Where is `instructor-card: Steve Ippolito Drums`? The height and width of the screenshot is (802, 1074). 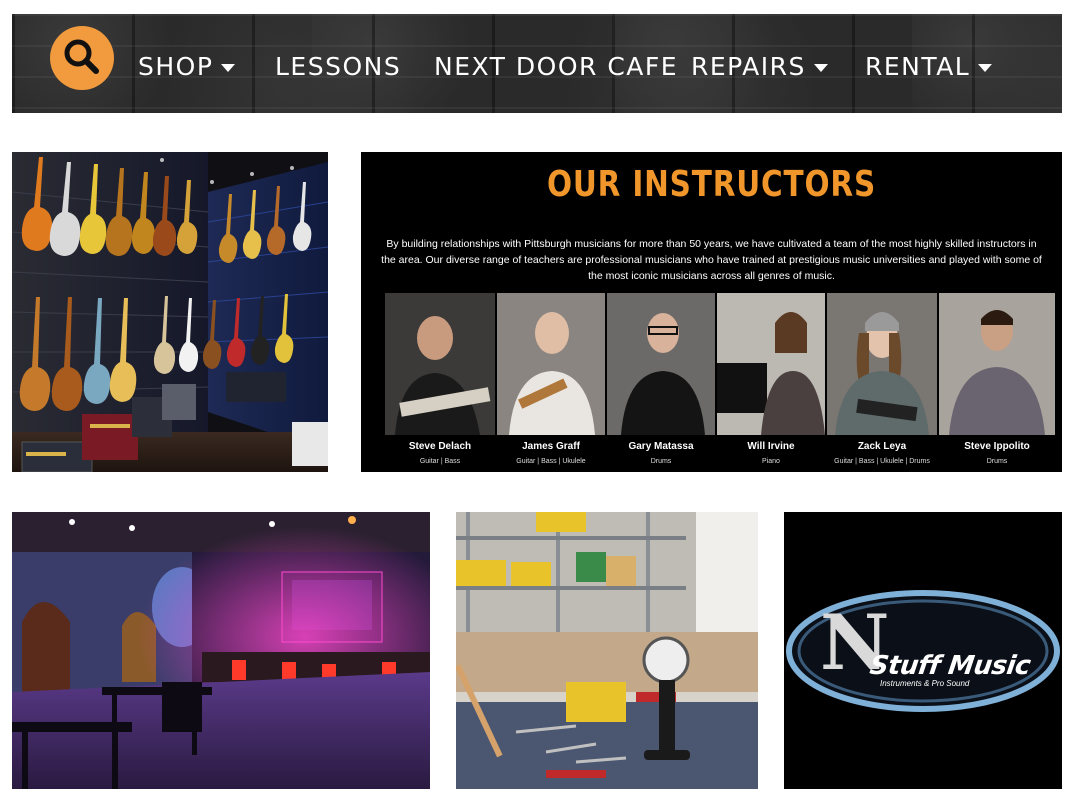
instructor-card: Steve Ippolito Drums is located at coordinates (997, 453).